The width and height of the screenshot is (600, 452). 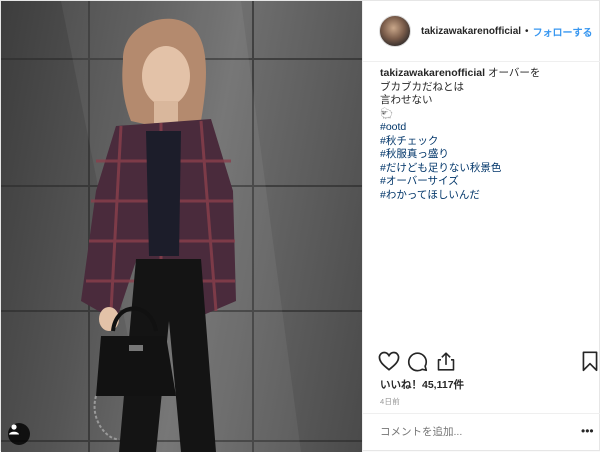 What do you see at coordinates (471, 31) in the screenshot?
I see `header-username: takizawakarenofficial` at bounding box center [471, 31].